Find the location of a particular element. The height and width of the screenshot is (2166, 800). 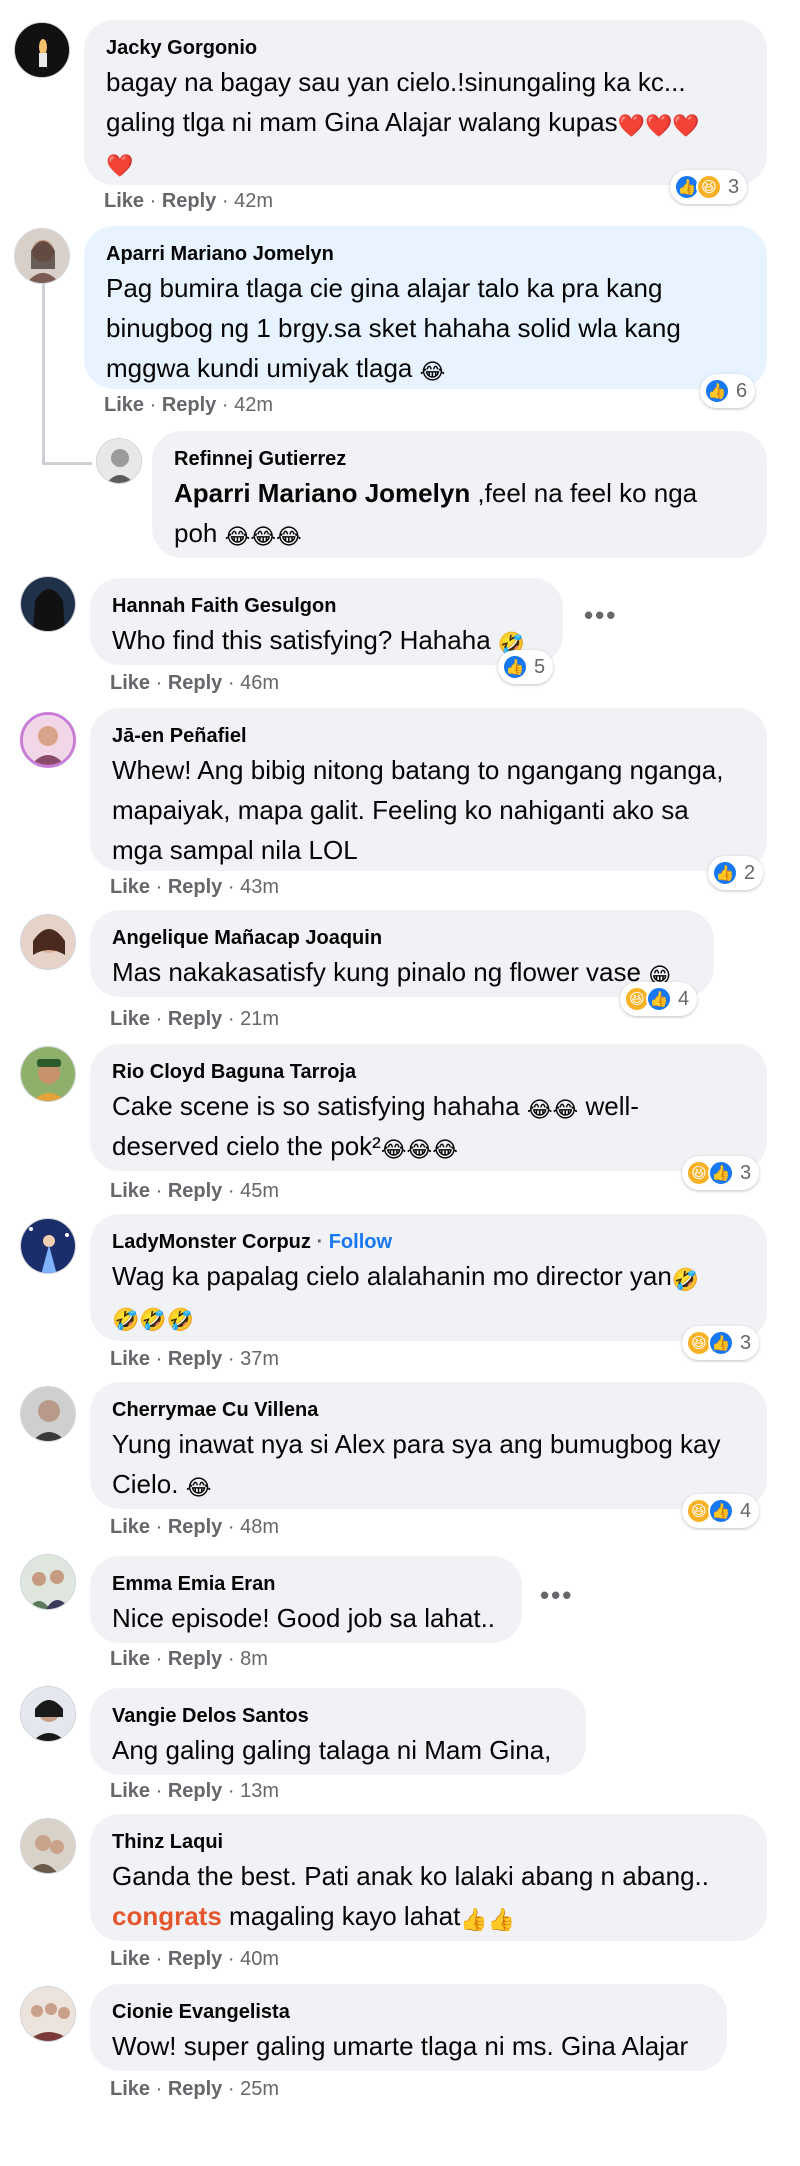

commenter-name: Jacky Gorgonio is located at coordinates (425, 48).